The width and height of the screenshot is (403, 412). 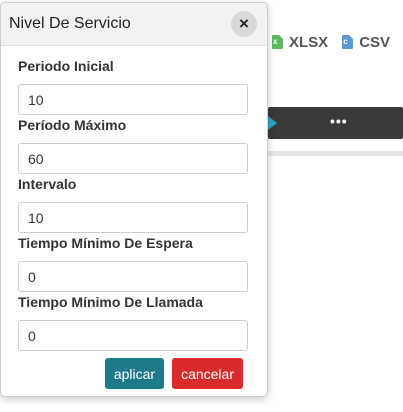 I want to click on export-csv-button: c CSV, so click(x=366, y=42).